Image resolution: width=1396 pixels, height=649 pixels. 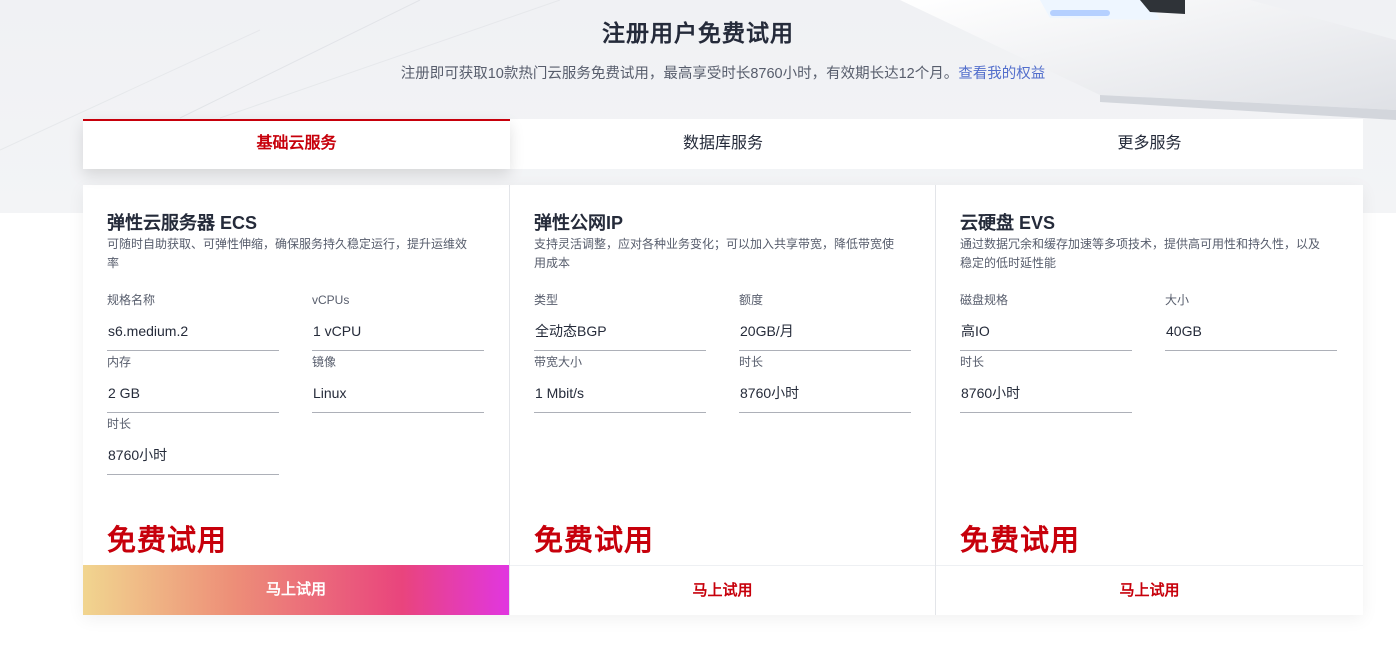 What do you see at coordinates (324, 362) in the screenshot?
I see `spec-label: 镜像` at bounding box center [324, 362].